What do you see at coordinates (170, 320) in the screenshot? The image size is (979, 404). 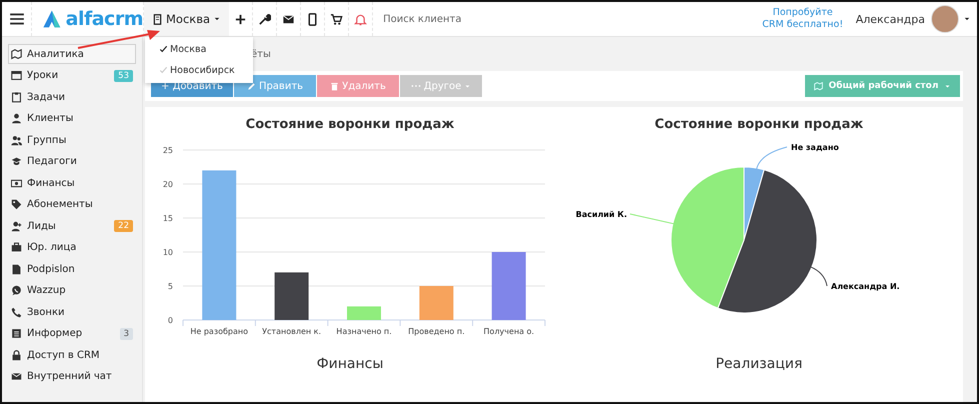 I see `axis-tick-label: 0` at bounding box center [170, 320].